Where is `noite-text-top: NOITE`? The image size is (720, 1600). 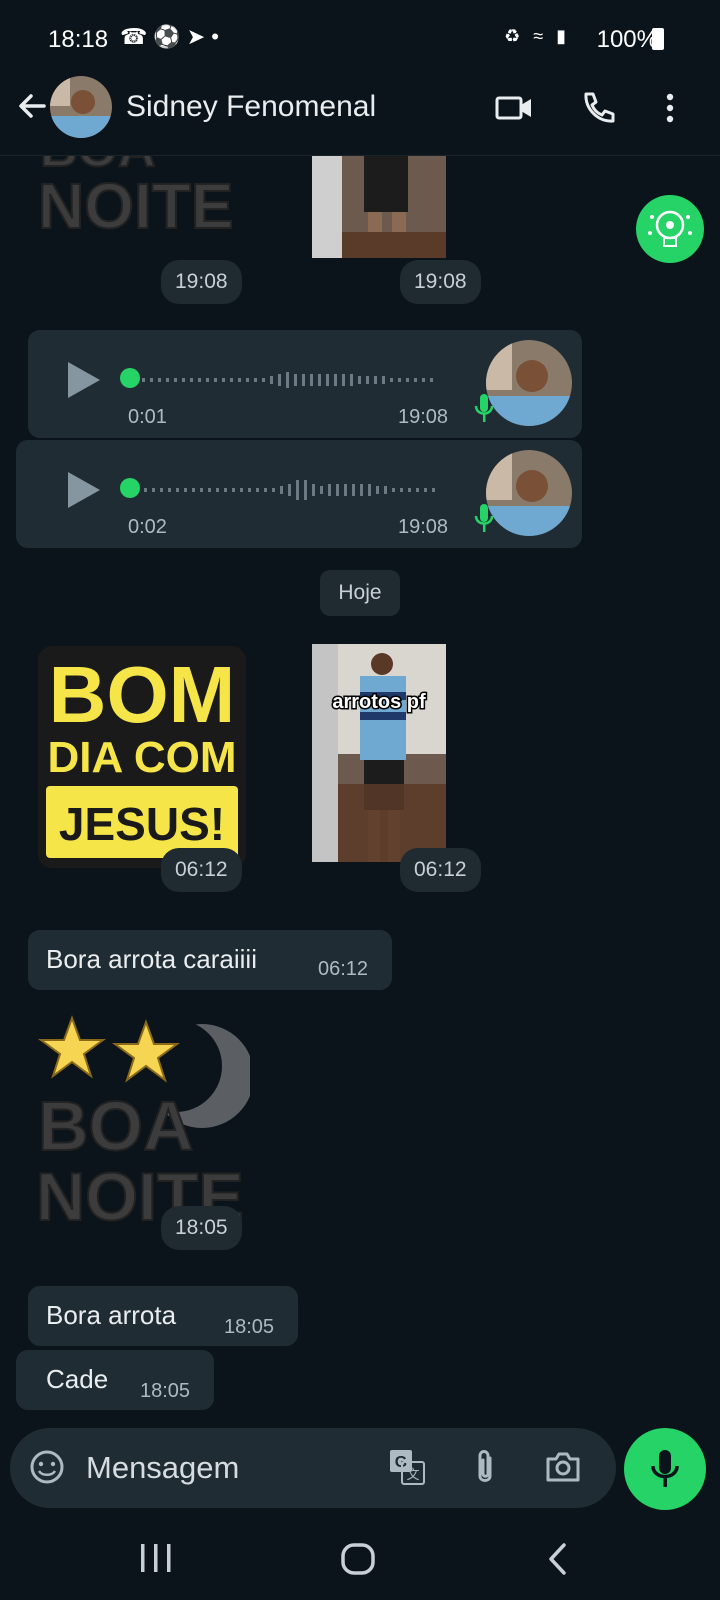
noite-text-top: NOITE is located at coordinates (136, 206).